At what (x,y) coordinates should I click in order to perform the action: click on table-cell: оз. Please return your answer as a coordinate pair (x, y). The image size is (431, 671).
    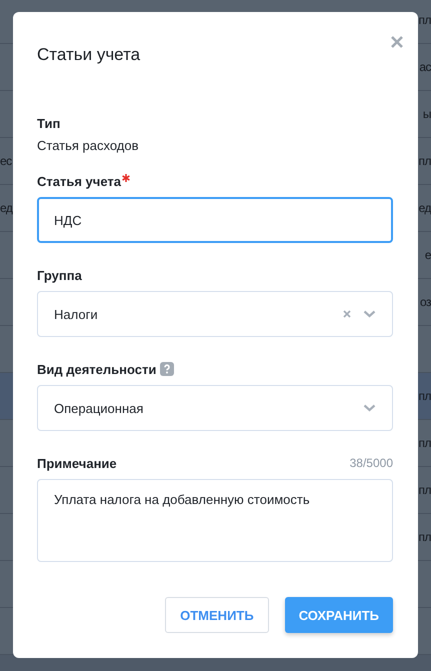
    Looking at the image, I should click on (425, 302).